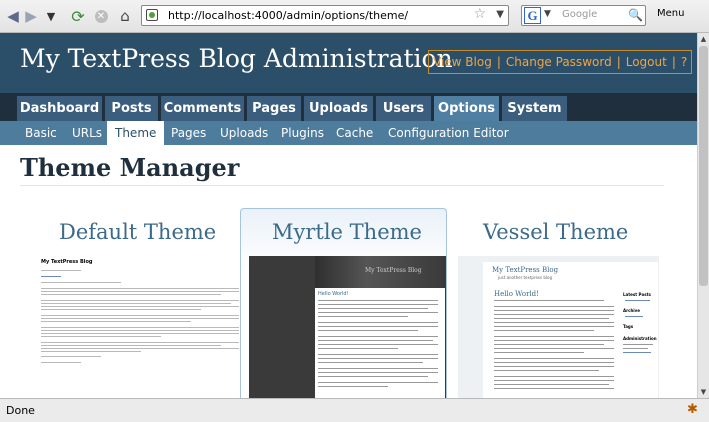 The image size is (709, 422). What do you see at coordinates (547, 14) in the screenshot?
I see `search-engine-dropdown-icon: ▼` at bounding box center [547, 14].